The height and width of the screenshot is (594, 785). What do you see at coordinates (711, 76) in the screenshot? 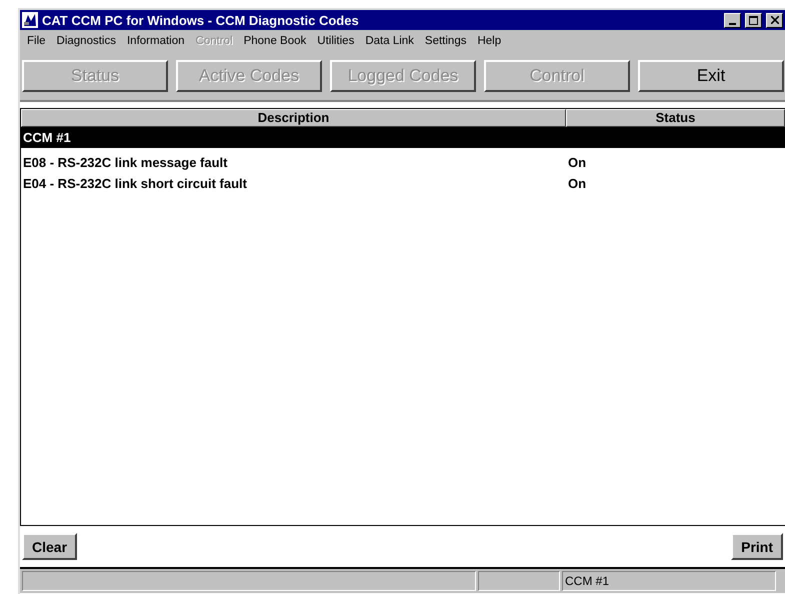
I see `toolbar-button: Exit` at bounding box center [711, 76].